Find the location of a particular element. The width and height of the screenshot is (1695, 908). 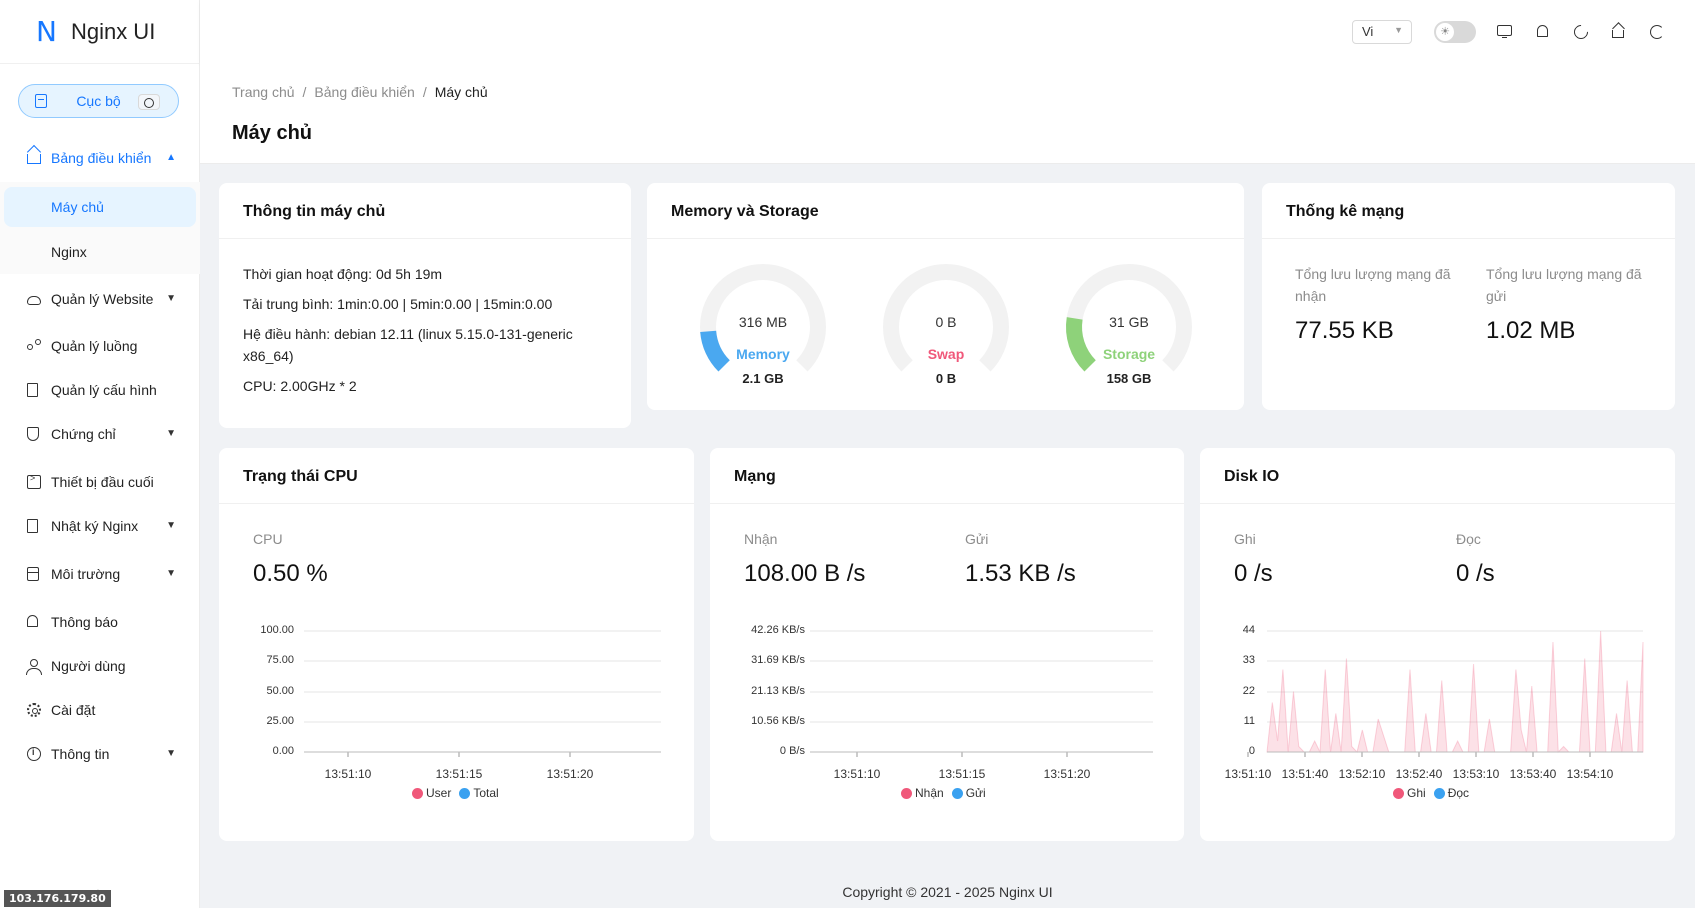

sidebar-item-config: Quản lý cấu hình is located at coordinates (100, 390).